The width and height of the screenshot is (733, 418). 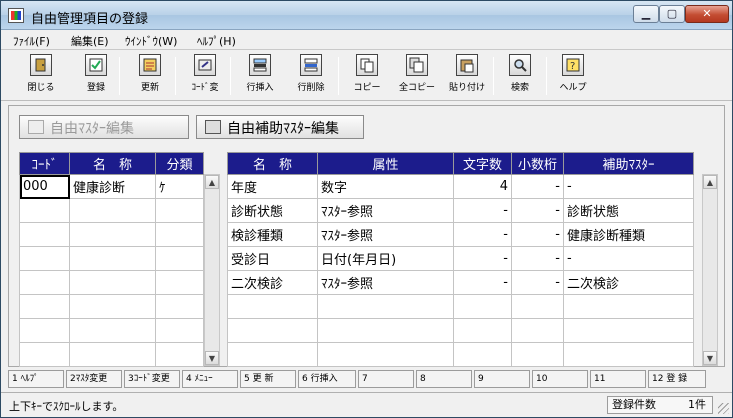 I want to click on function-key-f8: 8, so click(x=444, y=379).